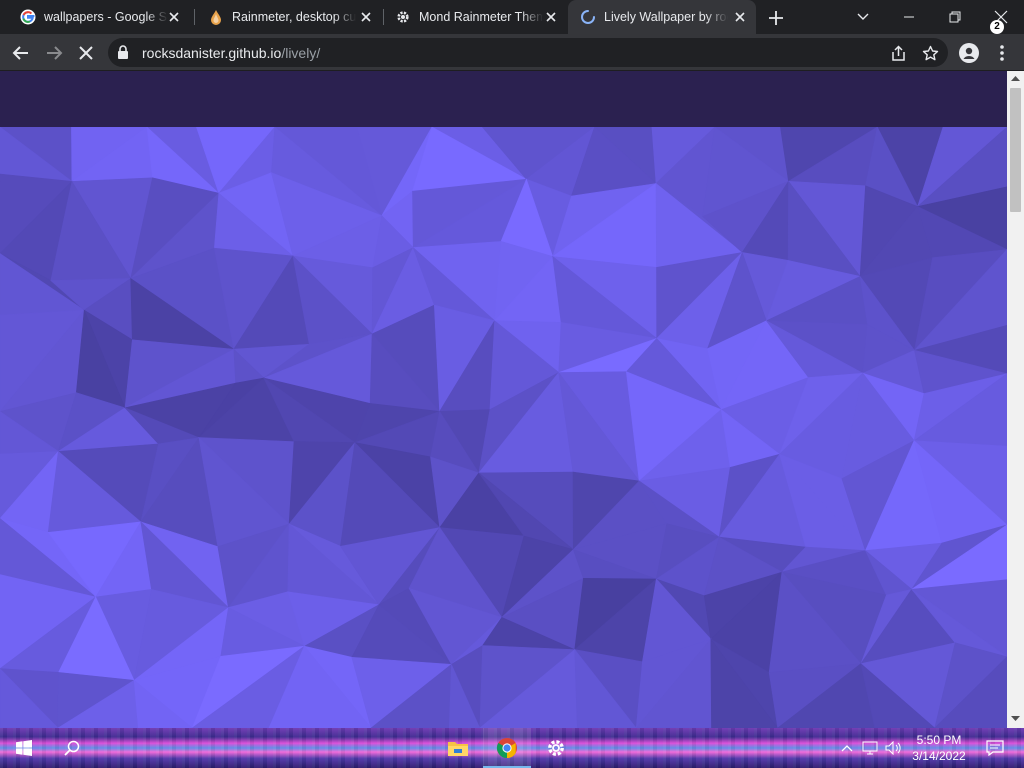  I want to click on google-icon, so click(28, 17).